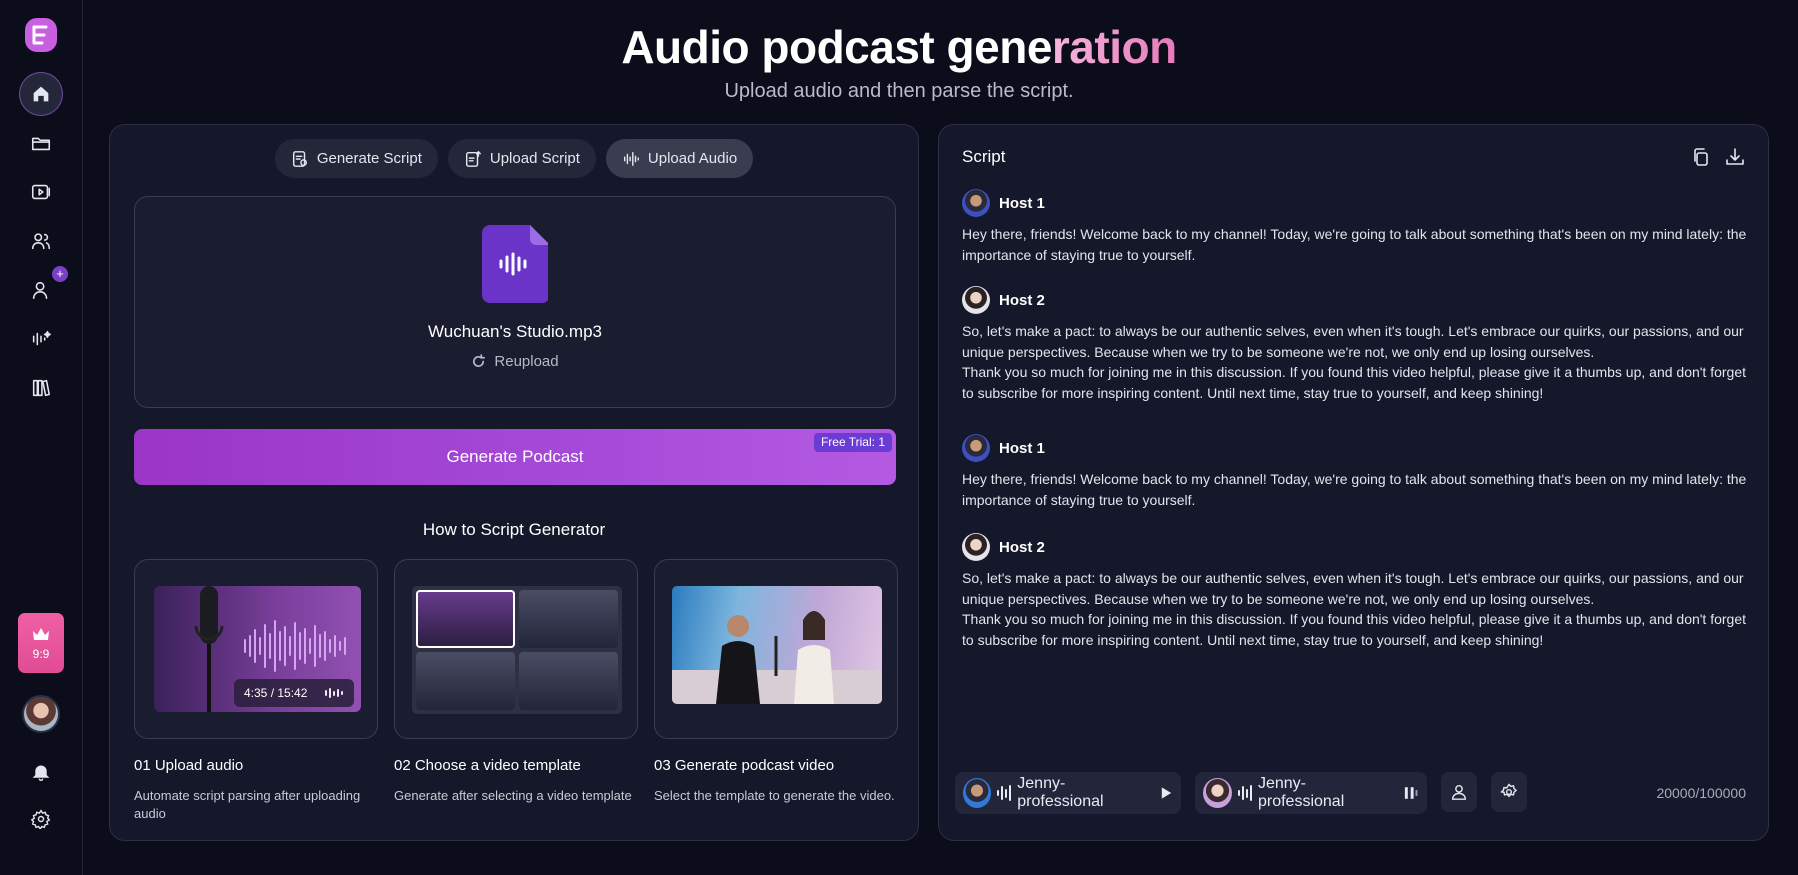  I want to click on folder-icon, so click(41, 144).